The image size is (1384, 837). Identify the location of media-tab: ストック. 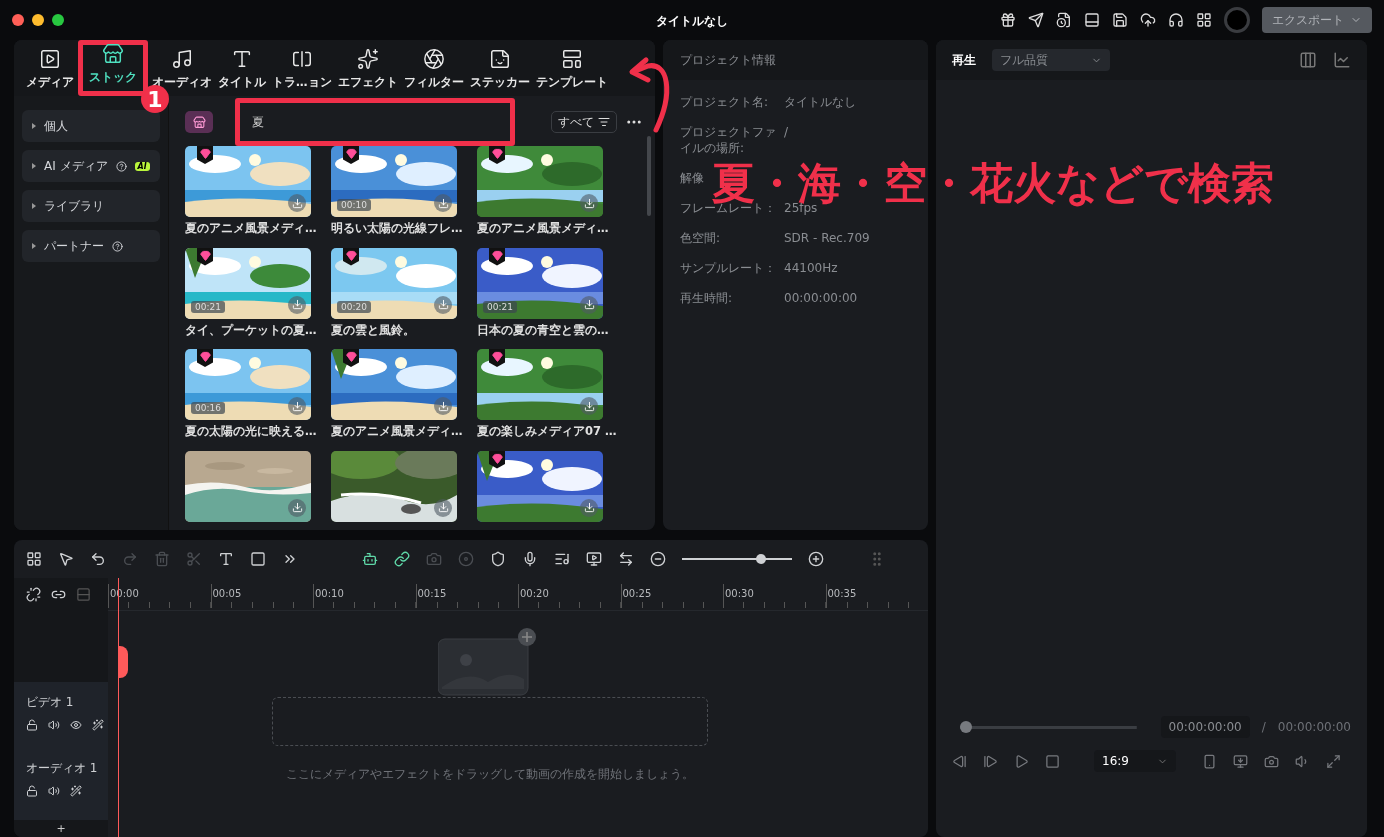
(113, 67).